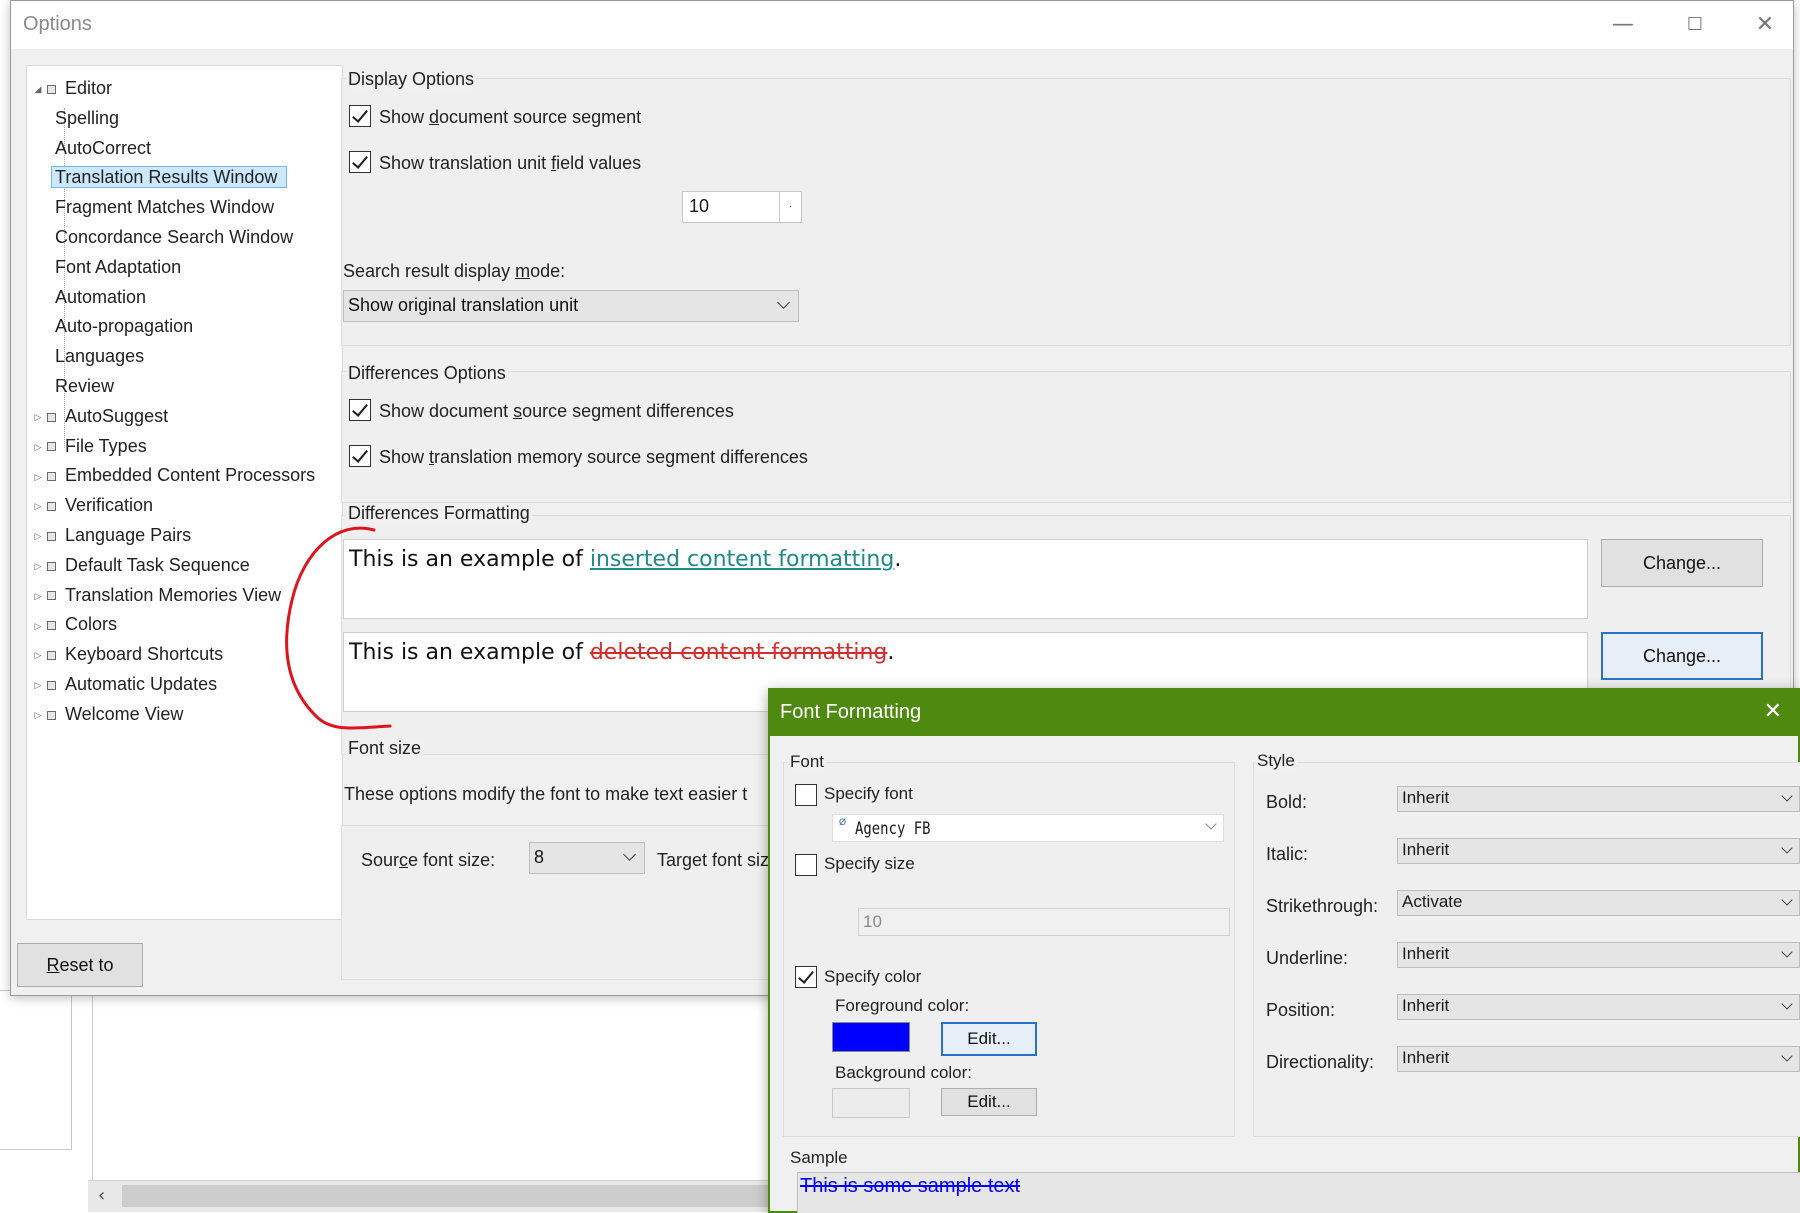 Image resolution: width=1800 pixels, height=1213 pixels. I want to click on colors-icon, so click(51, 626).